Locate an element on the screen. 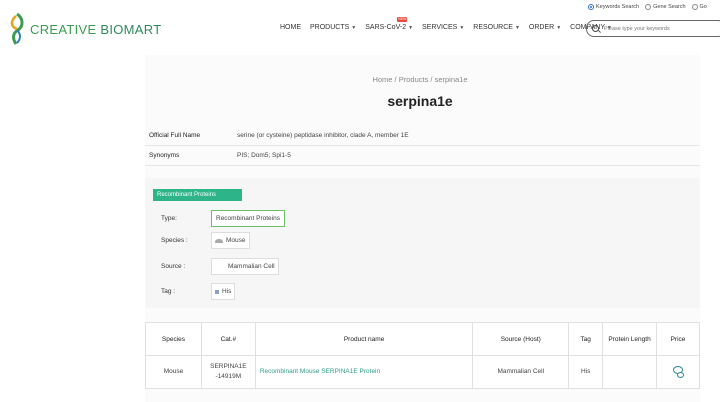 The height and width of the screenshot is (402, 720). nav-order: ORDER ▼ is located at coordinates (545, 27).